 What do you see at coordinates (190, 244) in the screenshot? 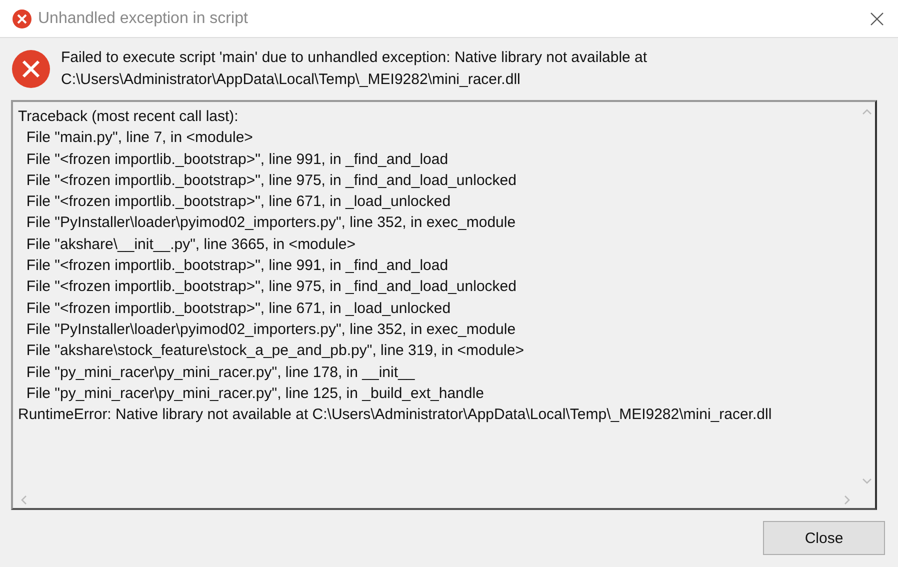
I see `traceback-line: File "akshare\__init__.py", line 3665, in <module>` at bounding box center [190, 244].